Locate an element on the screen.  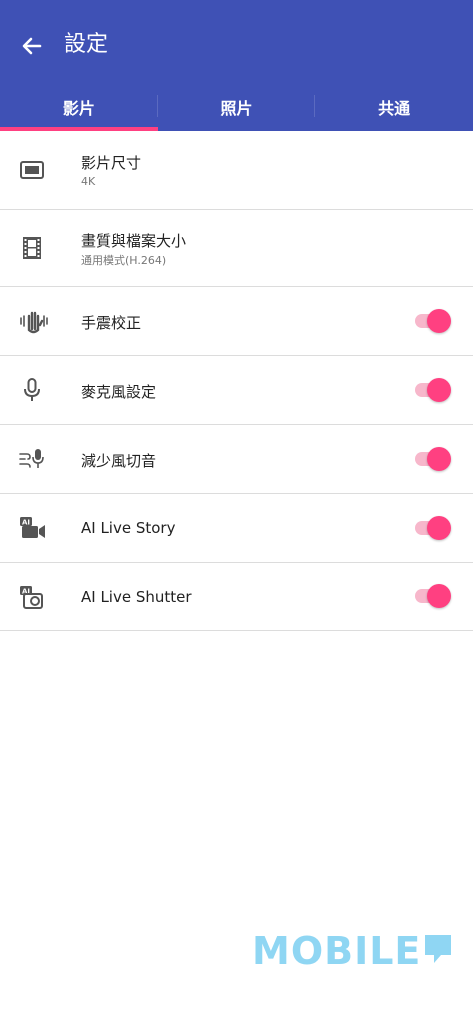
svg-text: AI is located at coordinates (26, 523).